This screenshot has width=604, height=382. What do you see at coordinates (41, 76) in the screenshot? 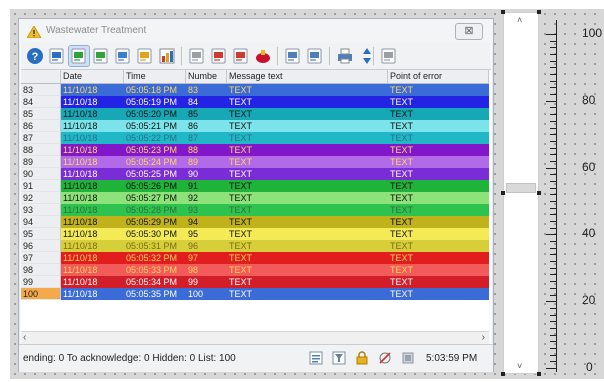
I see `column-header-index` at bounding box center [41, 76].